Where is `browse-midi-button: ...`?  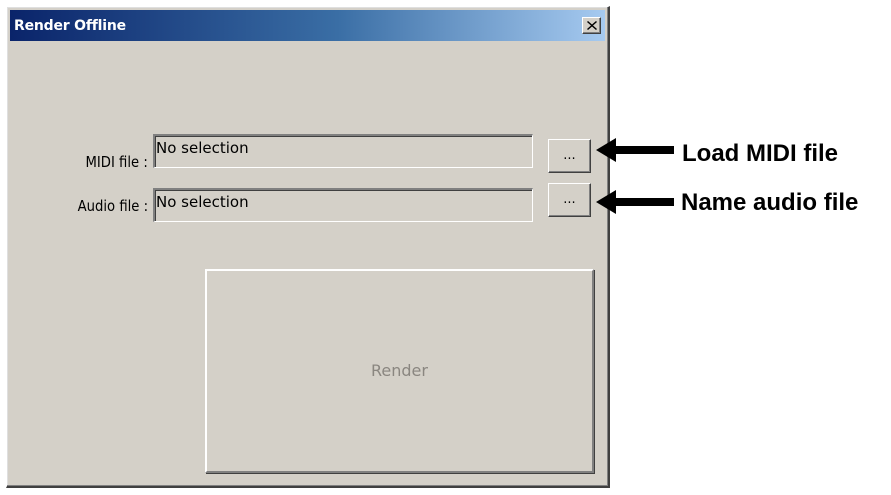 browse-midi-button: ... is located at coordinates (569, 156).